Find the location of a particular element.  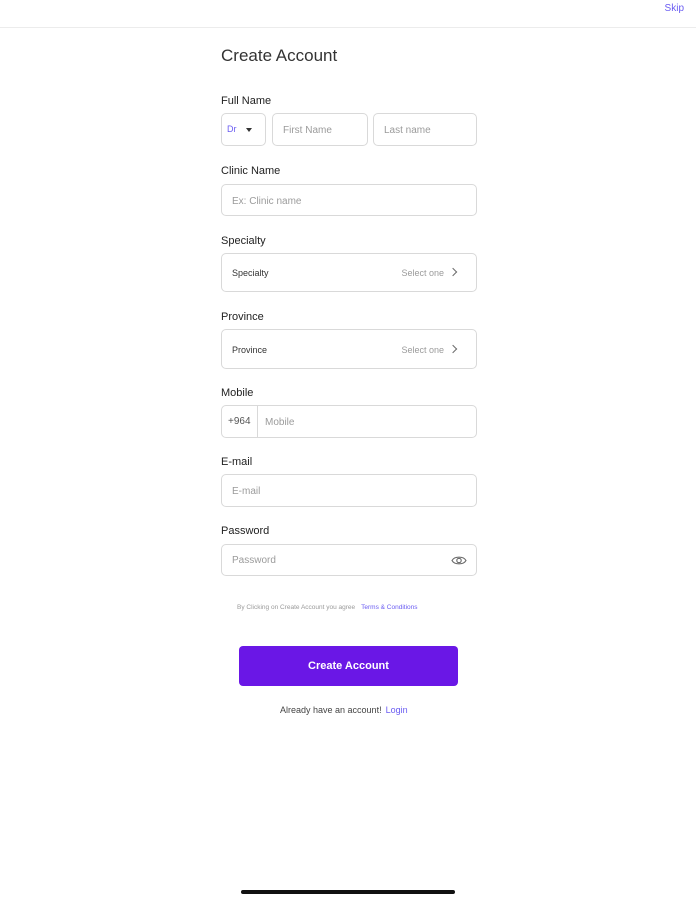

terms-text: By Clicking on Create Account you agree is located at coordinates (296, 607).